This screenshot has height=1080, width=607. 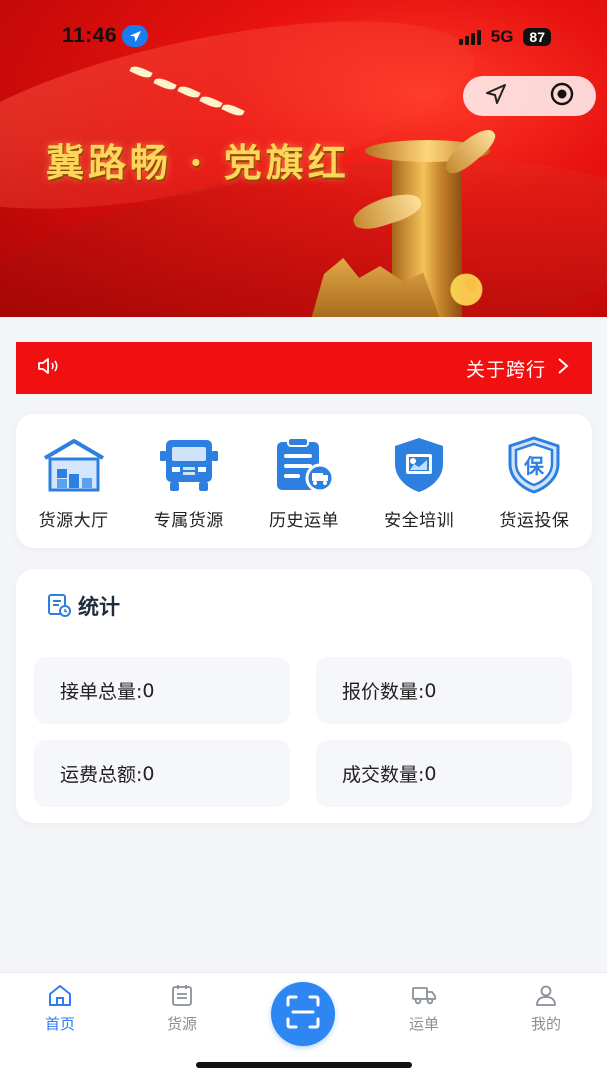 I want to click on stats-header: 统计, so click(x=83, y=606).